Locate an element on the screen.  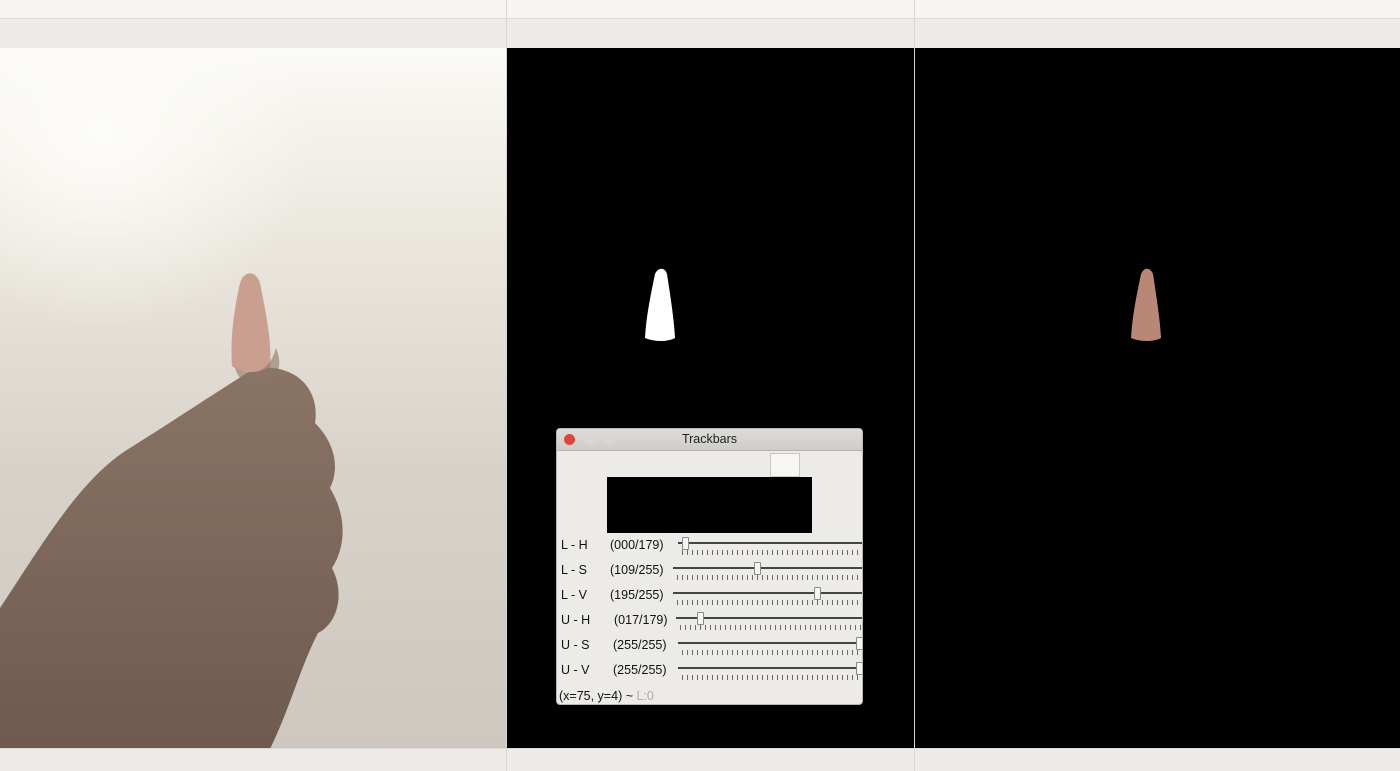
trackbar-value: (017/179) is located at coordinates (641, 620).